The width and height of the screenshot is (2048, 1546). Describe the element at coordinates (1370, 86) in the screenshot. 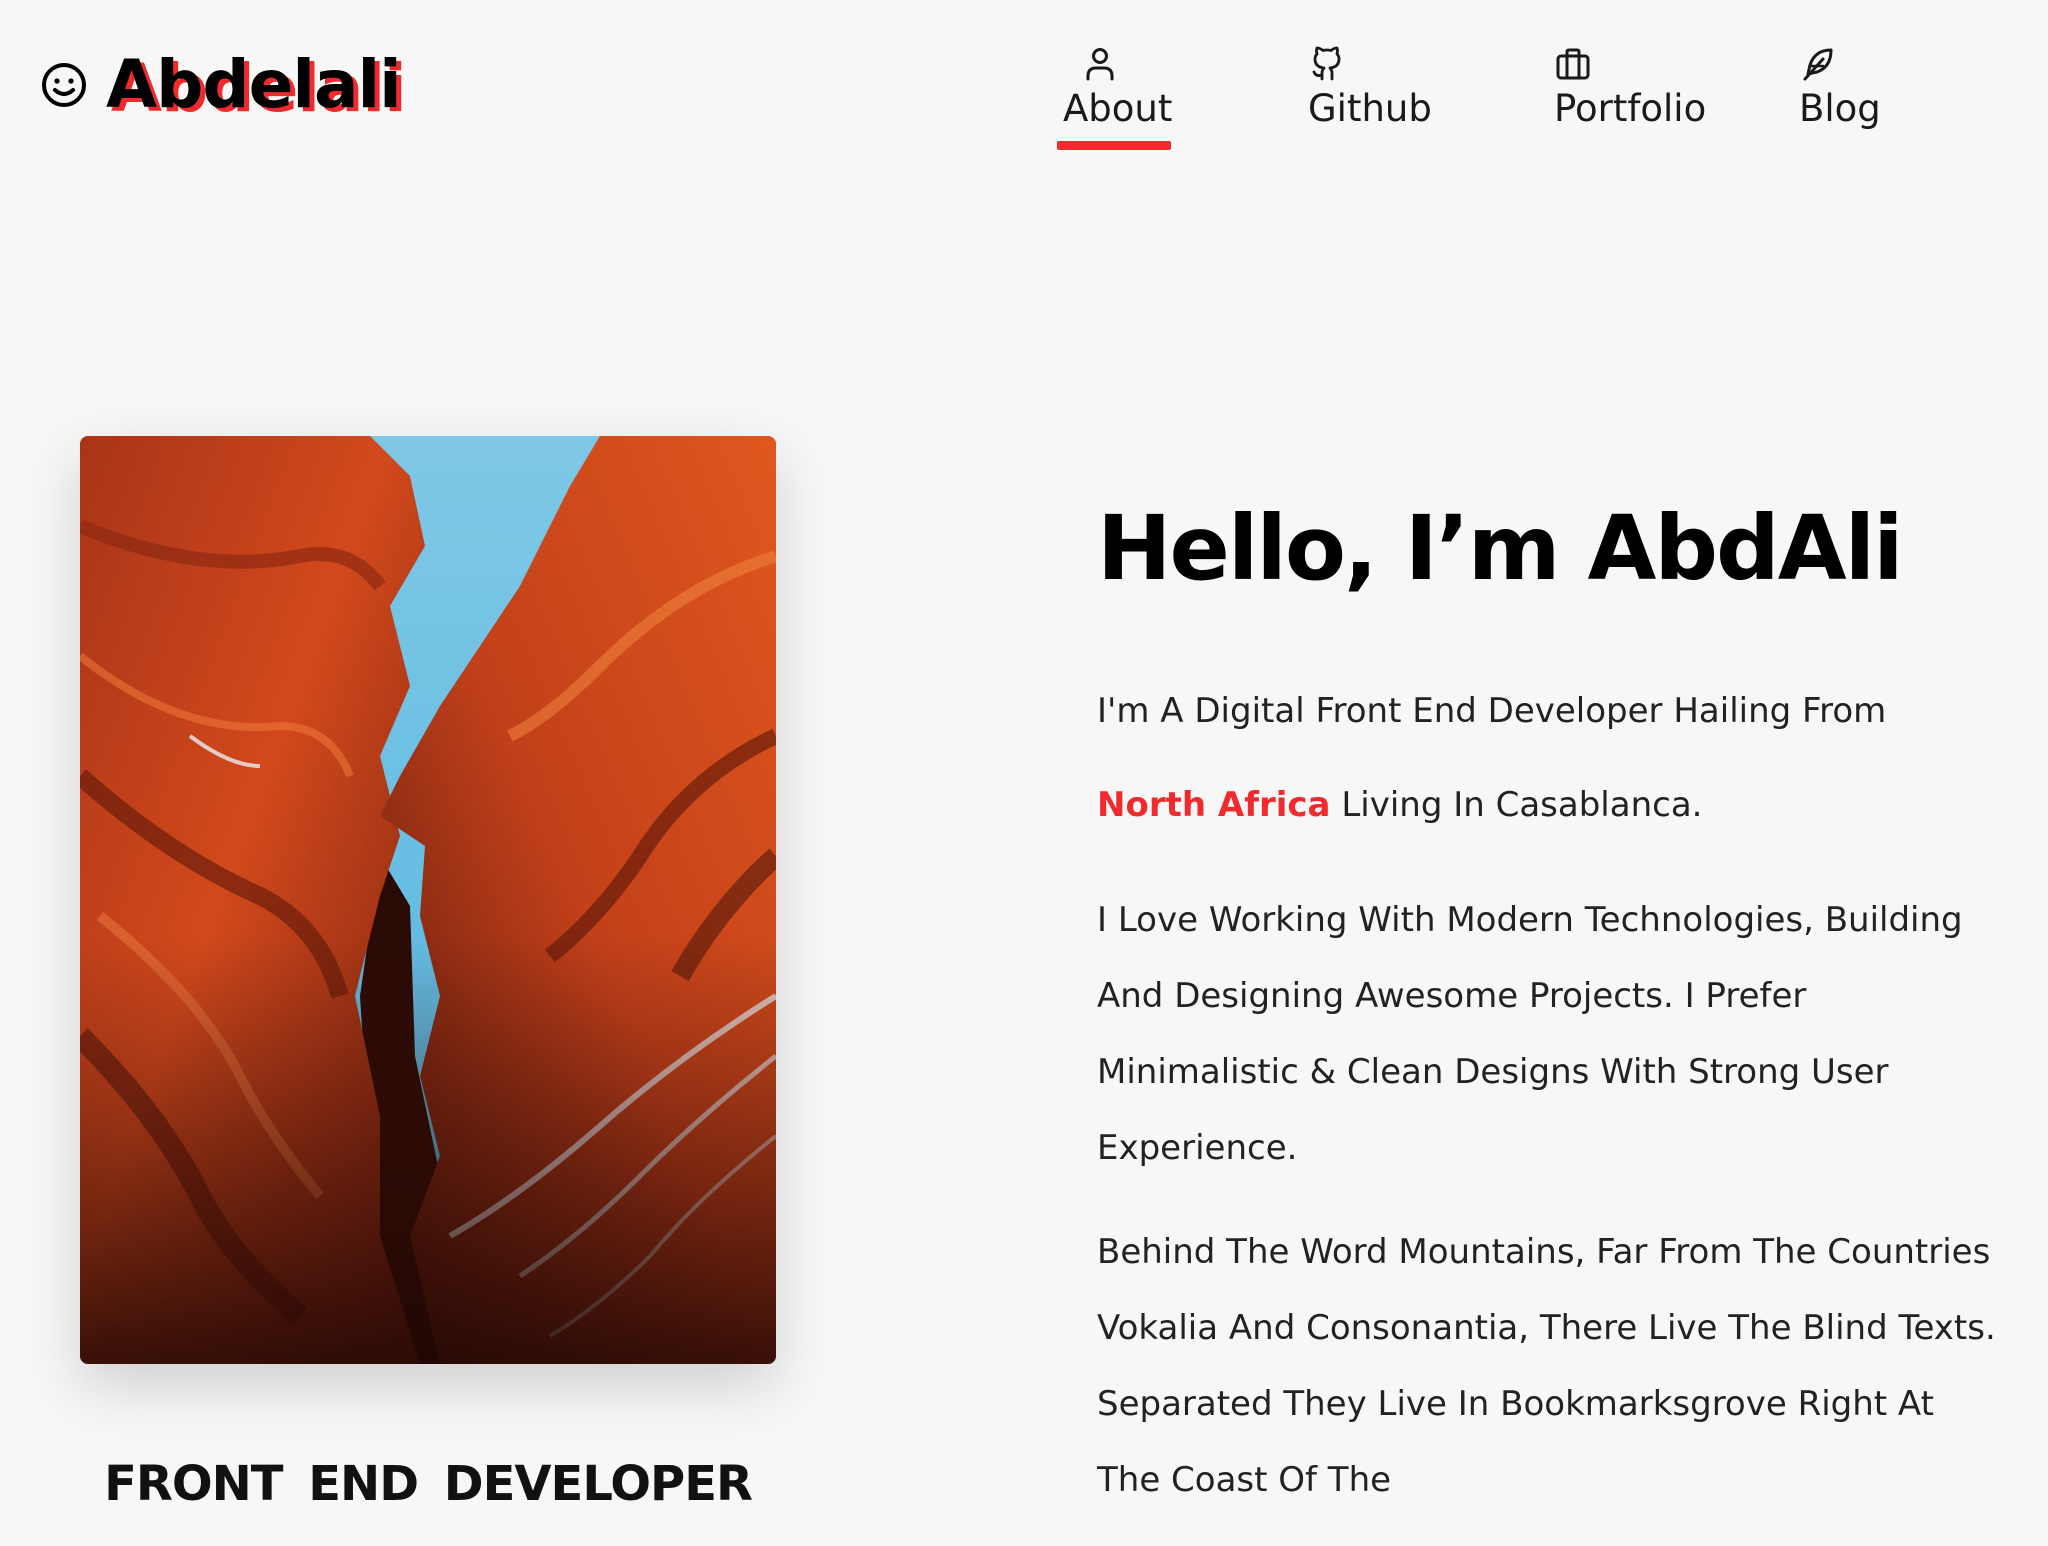

I see `nav-item-github: Github` at that location.